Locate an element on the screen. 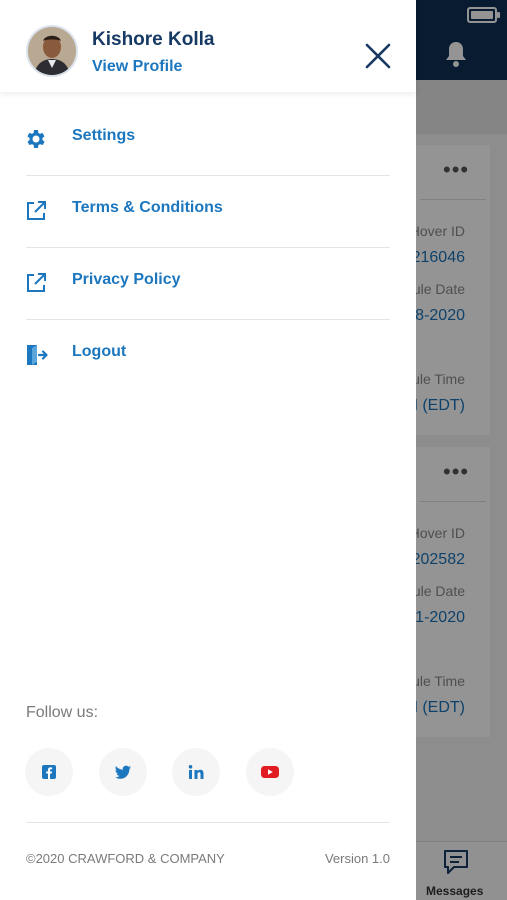 The image size is (507, 900). copyright-text: ©2020 CRAWFORD & COMPANY is located at coordinates (125, 858).